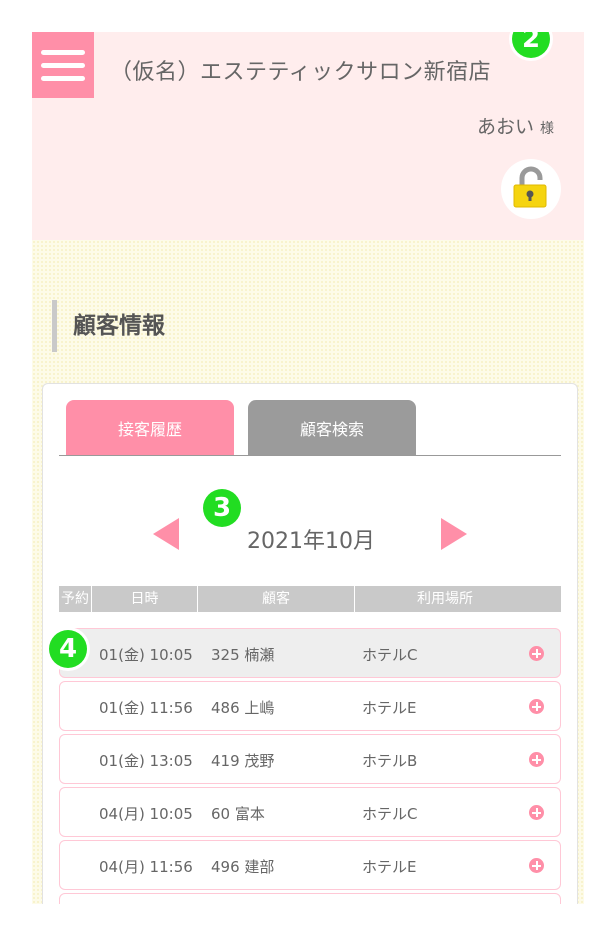 This screenshot has width=612, height=942. I want to click on row-customer: 496 建部, so click(243, 867).